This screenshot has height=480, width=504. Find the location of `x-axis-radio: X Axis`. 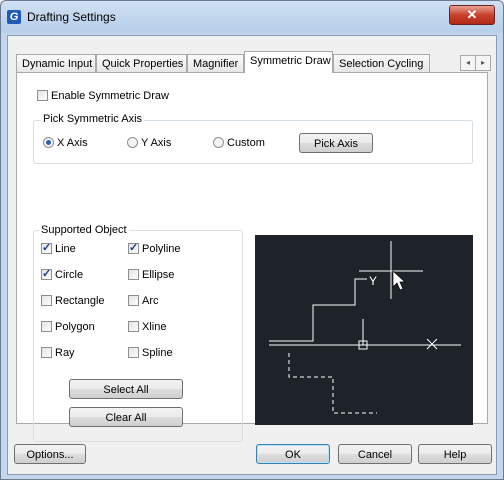

x-axis-radio: X Axis is located at coordinates (65, 143).